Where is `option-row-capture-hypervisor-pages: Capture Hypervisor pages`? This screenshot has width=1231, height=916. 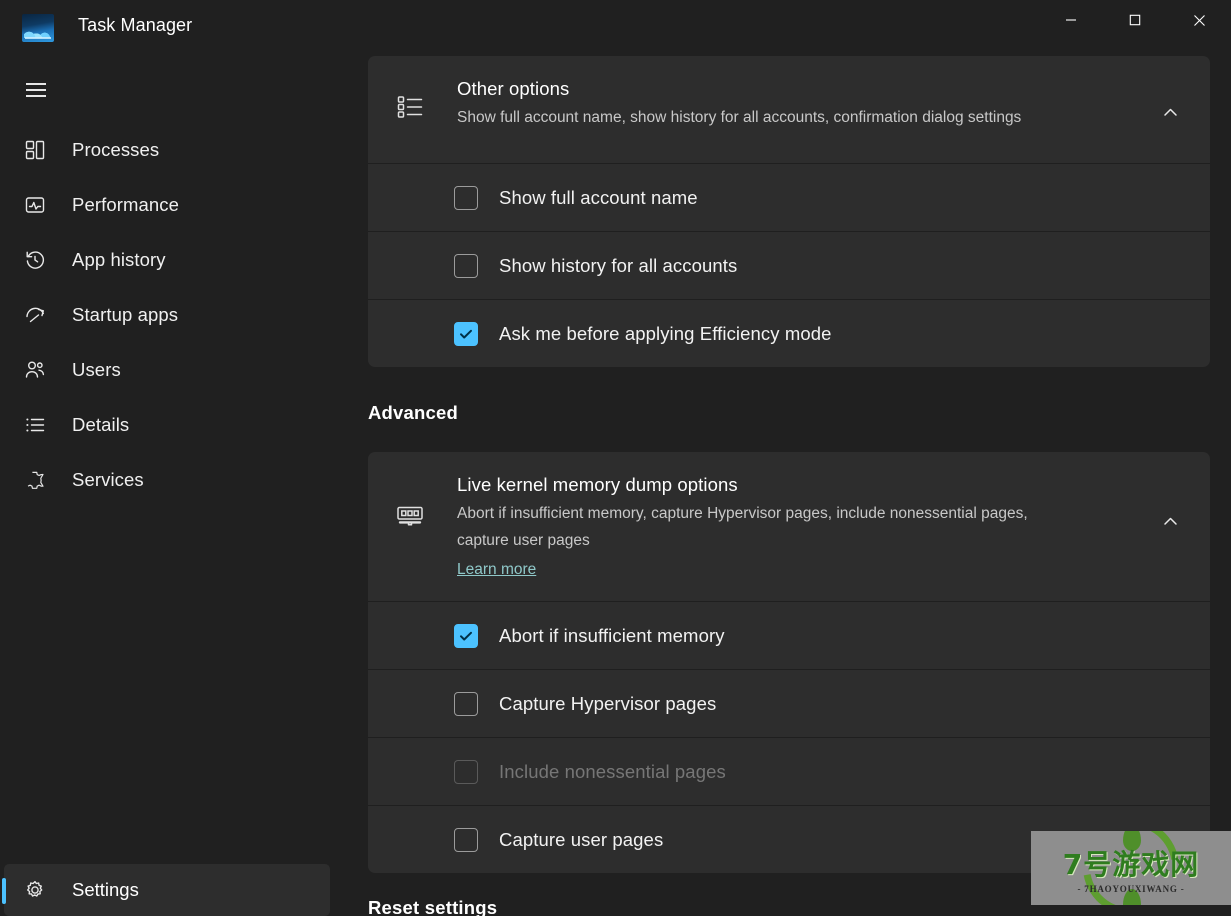
option-row-capture-hypervisor-pages: Capture Hypervisor pages is located at coordinates (789, 703).